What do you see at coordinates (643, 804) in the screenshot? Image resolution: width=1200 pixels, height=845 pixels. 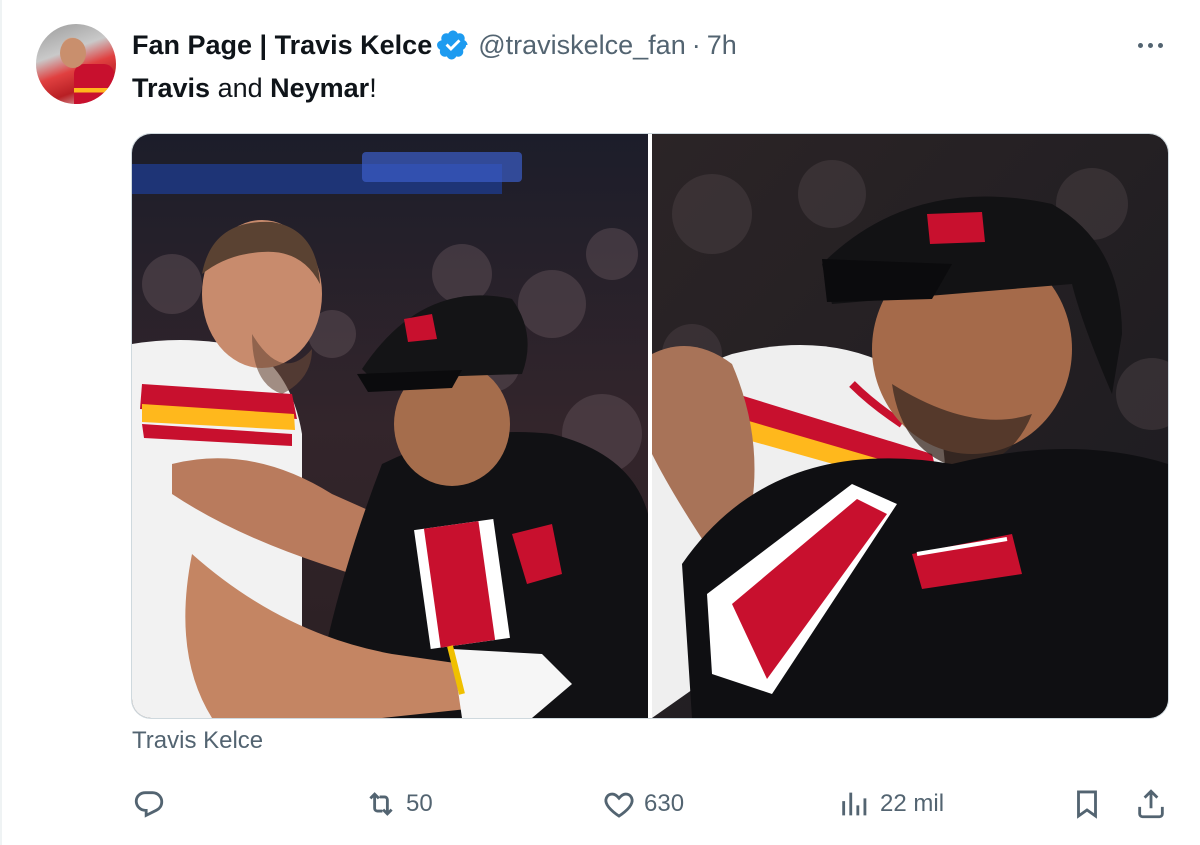 I see `like-button: 630` at bounding box center [643, 804].